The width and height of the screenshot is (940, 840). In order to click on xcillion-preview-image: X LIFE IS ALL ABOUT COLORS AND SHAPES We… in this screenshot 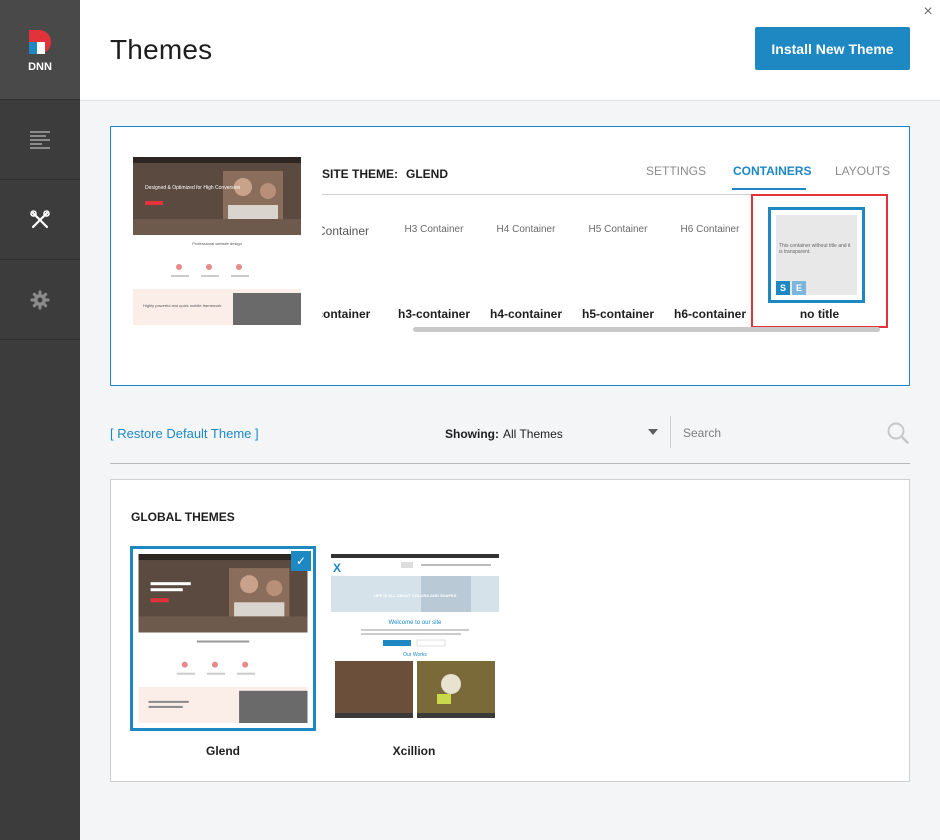, I will do `click(415, 638)`.